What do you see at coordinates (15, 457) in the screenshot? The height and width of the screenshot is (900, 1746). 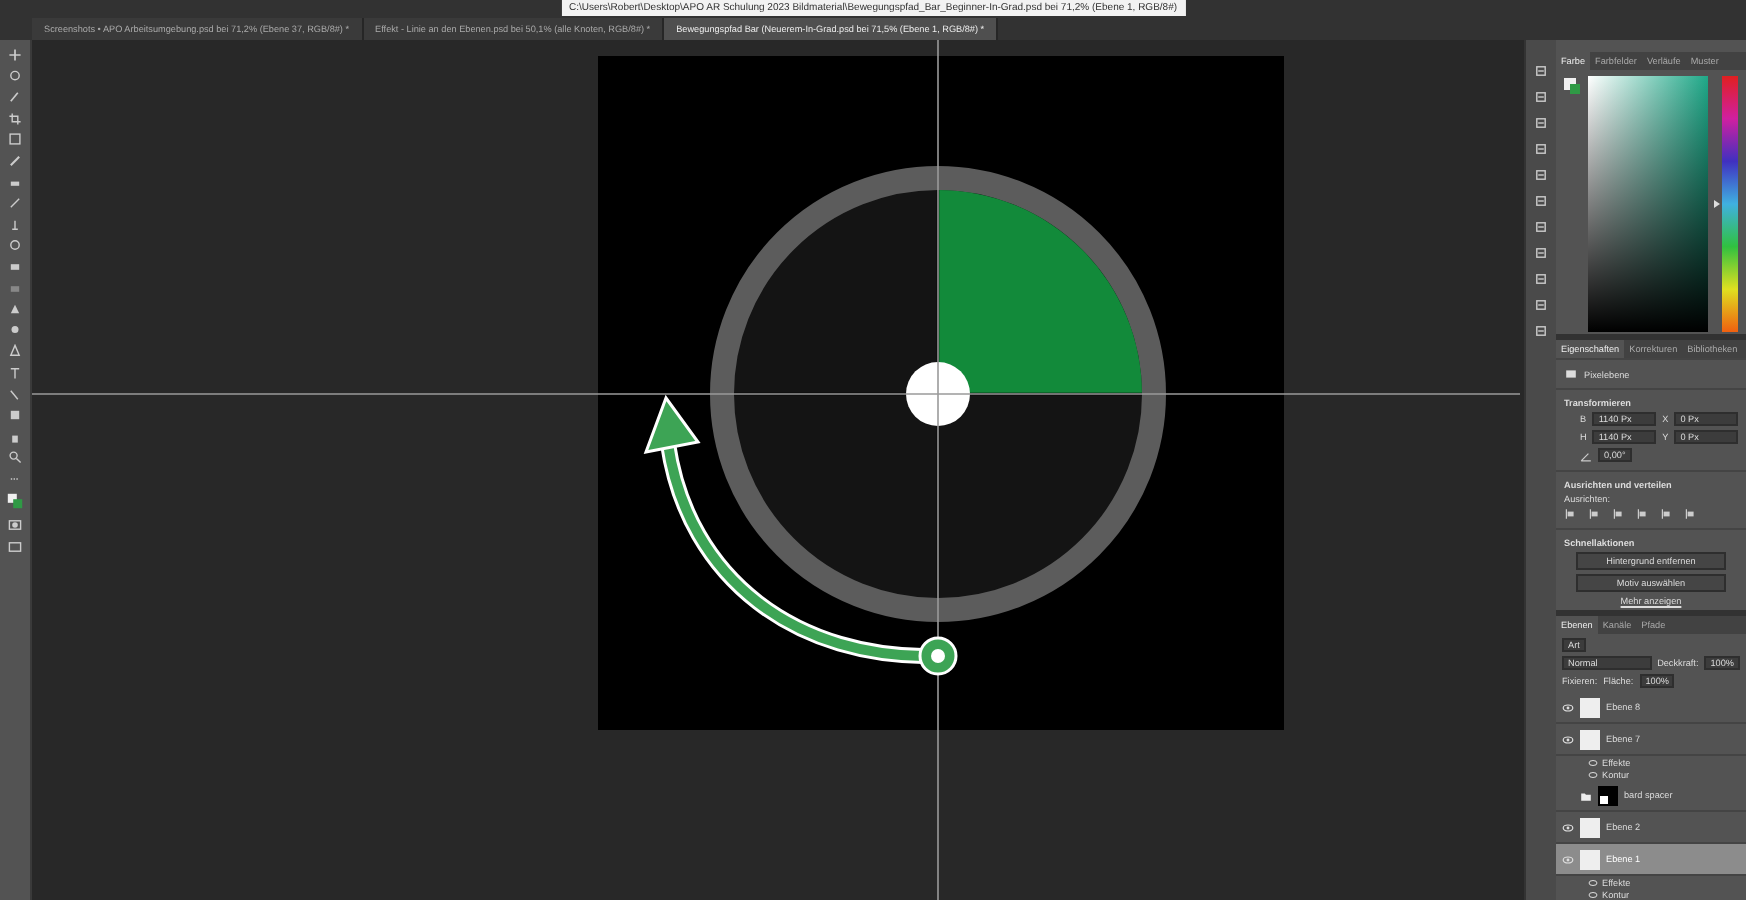 I see `zoom-tool-icon` at bounding box center [15, 457].